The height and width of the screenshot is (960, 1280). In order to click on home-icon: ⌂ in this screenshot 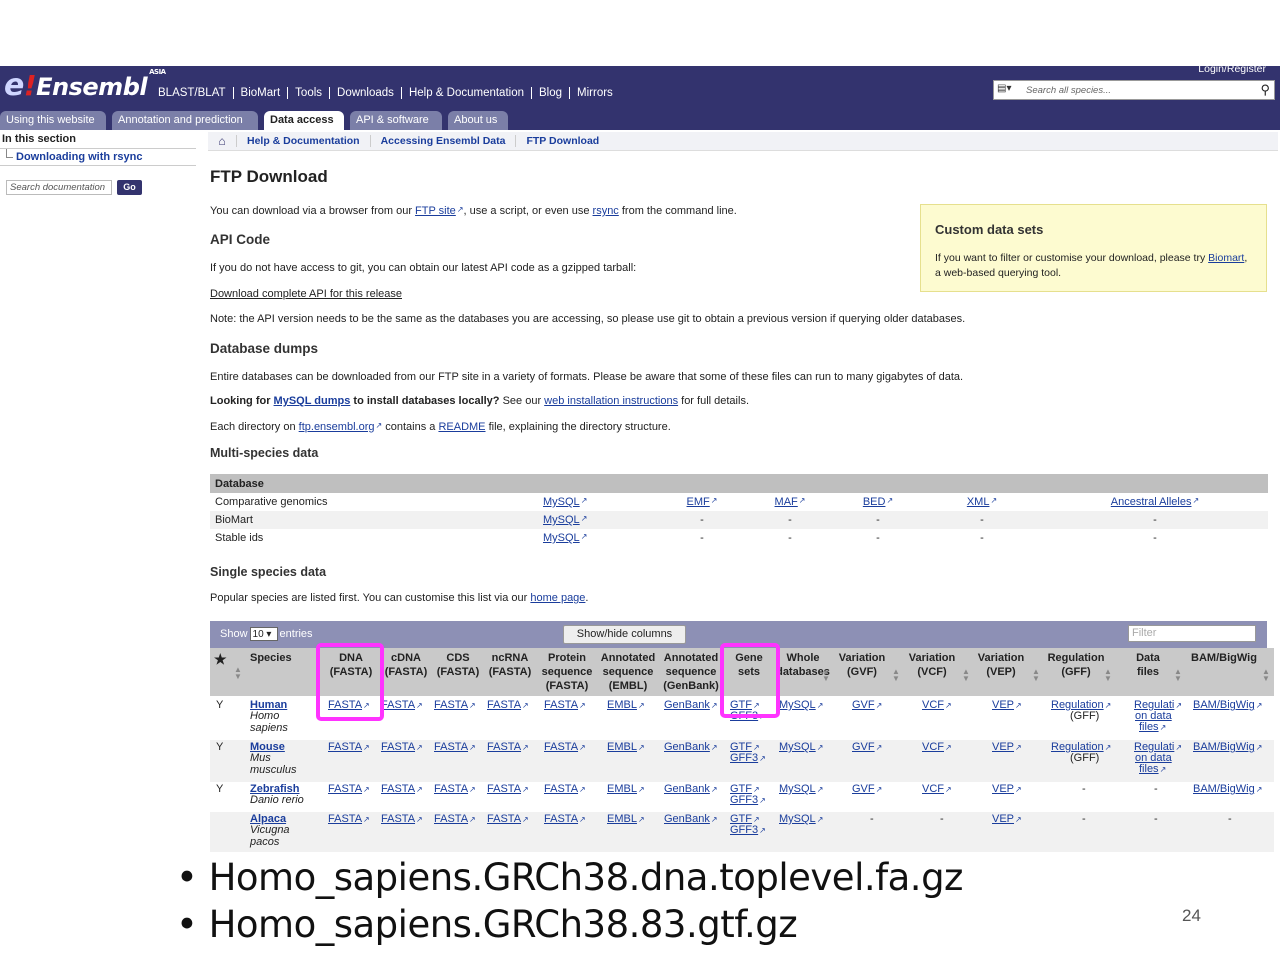, I will do `click(222, 141)`.